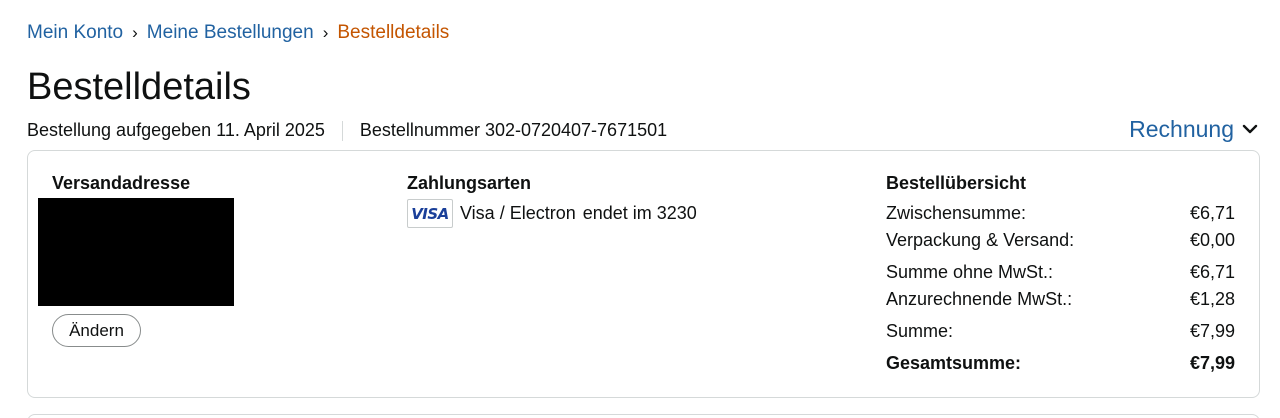 This screenshot has width=1280, height=418. I want to click on chevron-down-icon, so click(1250, 129).